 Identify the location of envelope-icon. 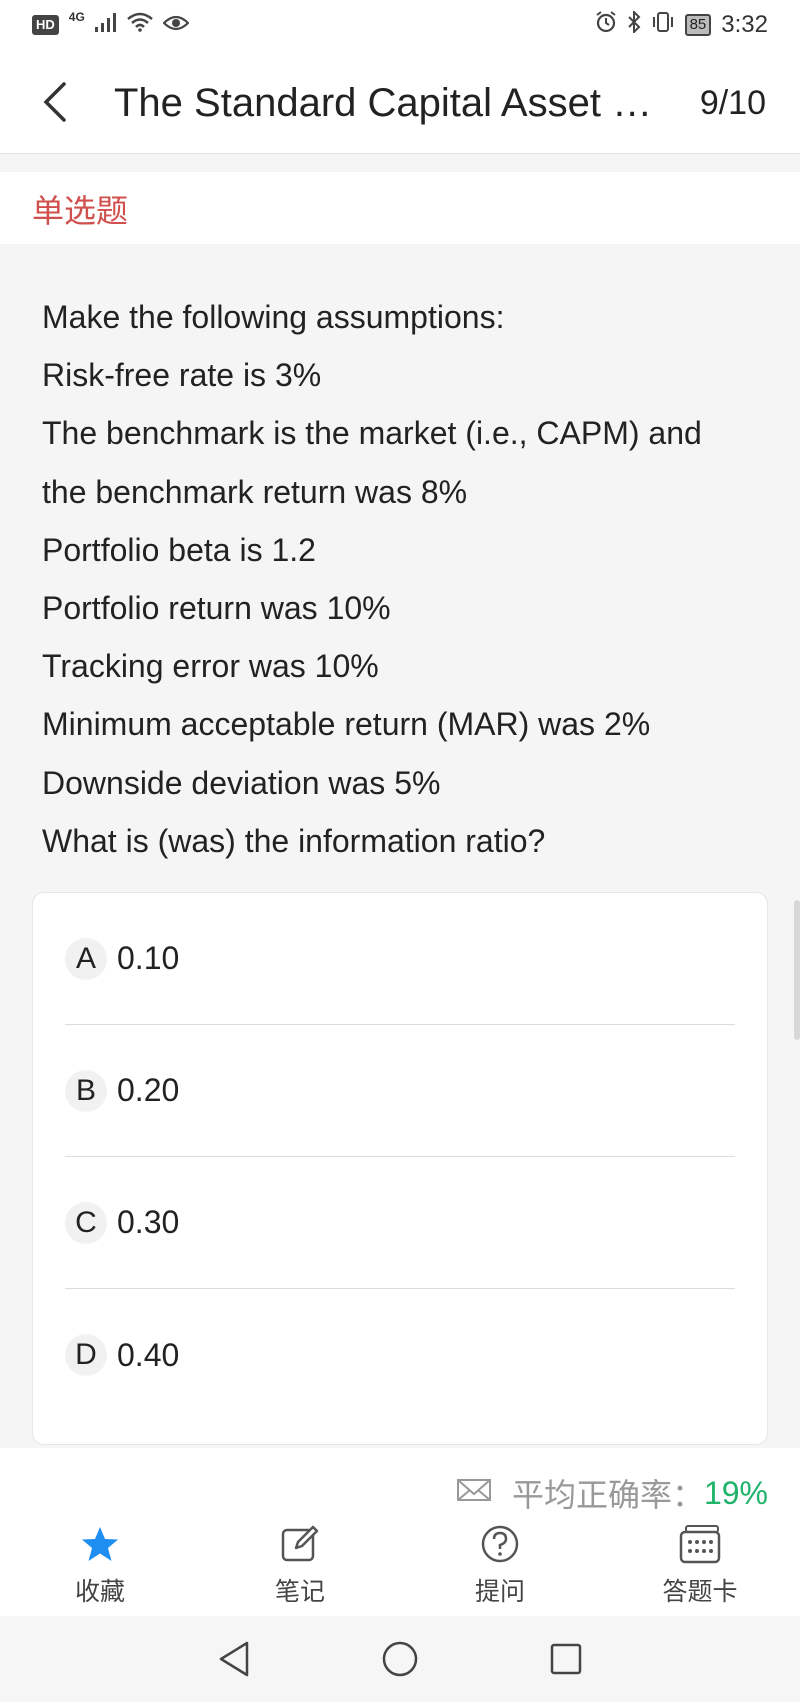
(474, 1493).